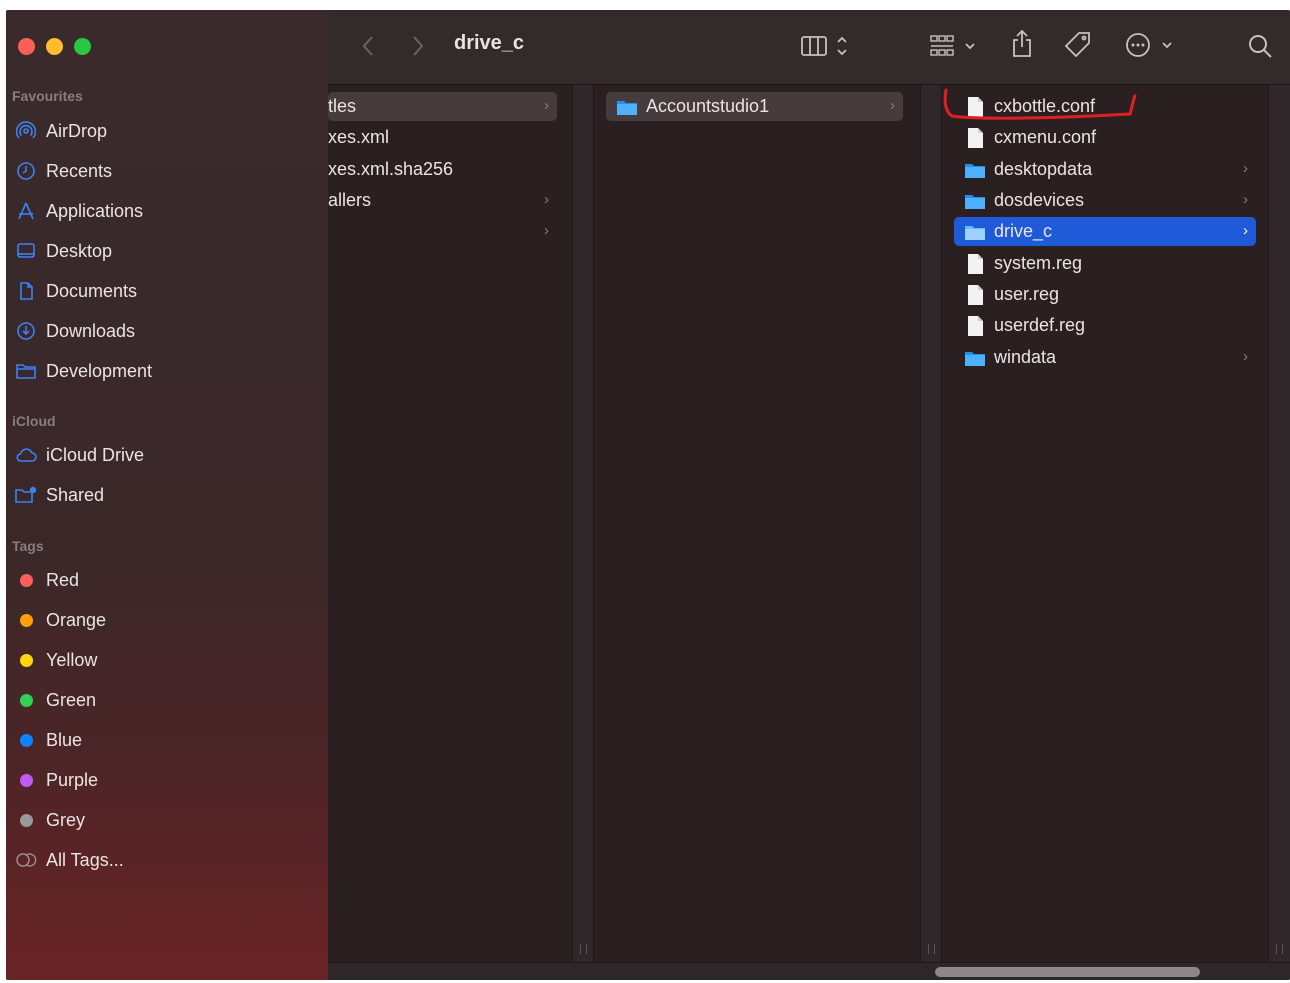  I want to click on share-icon, so click(1022, 44).